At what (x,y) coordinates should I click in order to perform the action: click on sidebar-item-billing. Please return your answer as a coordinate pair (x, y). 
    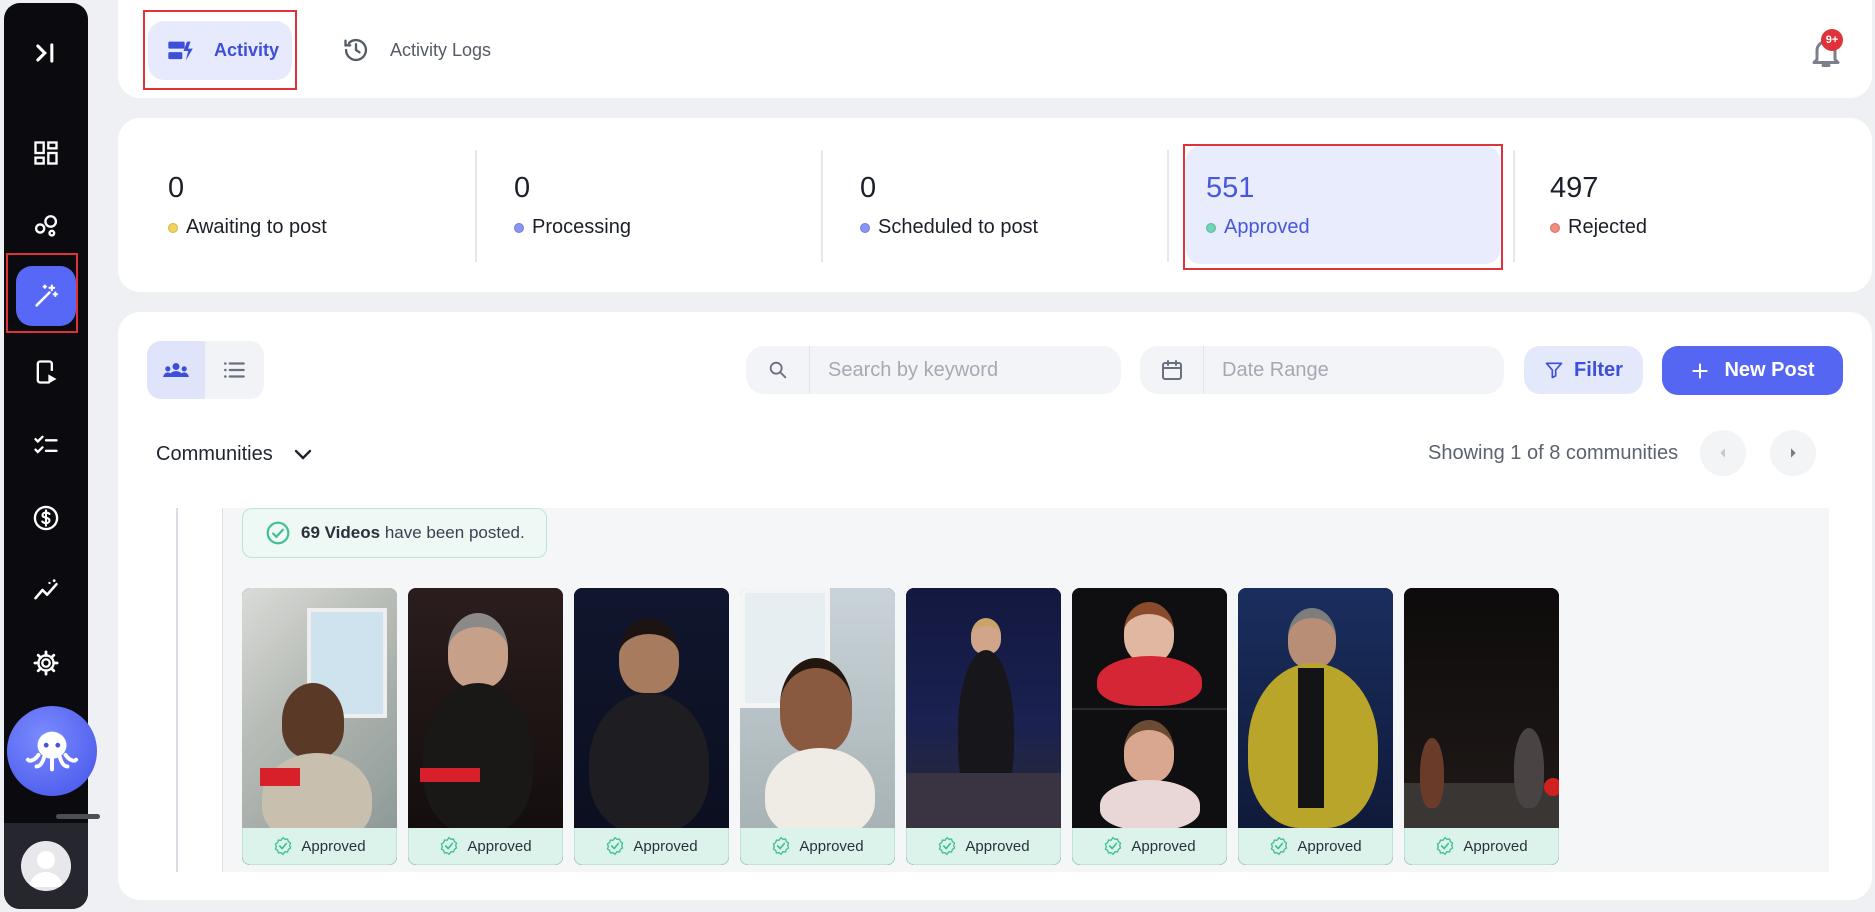
    Looking at the image, I should click on (46, 518).